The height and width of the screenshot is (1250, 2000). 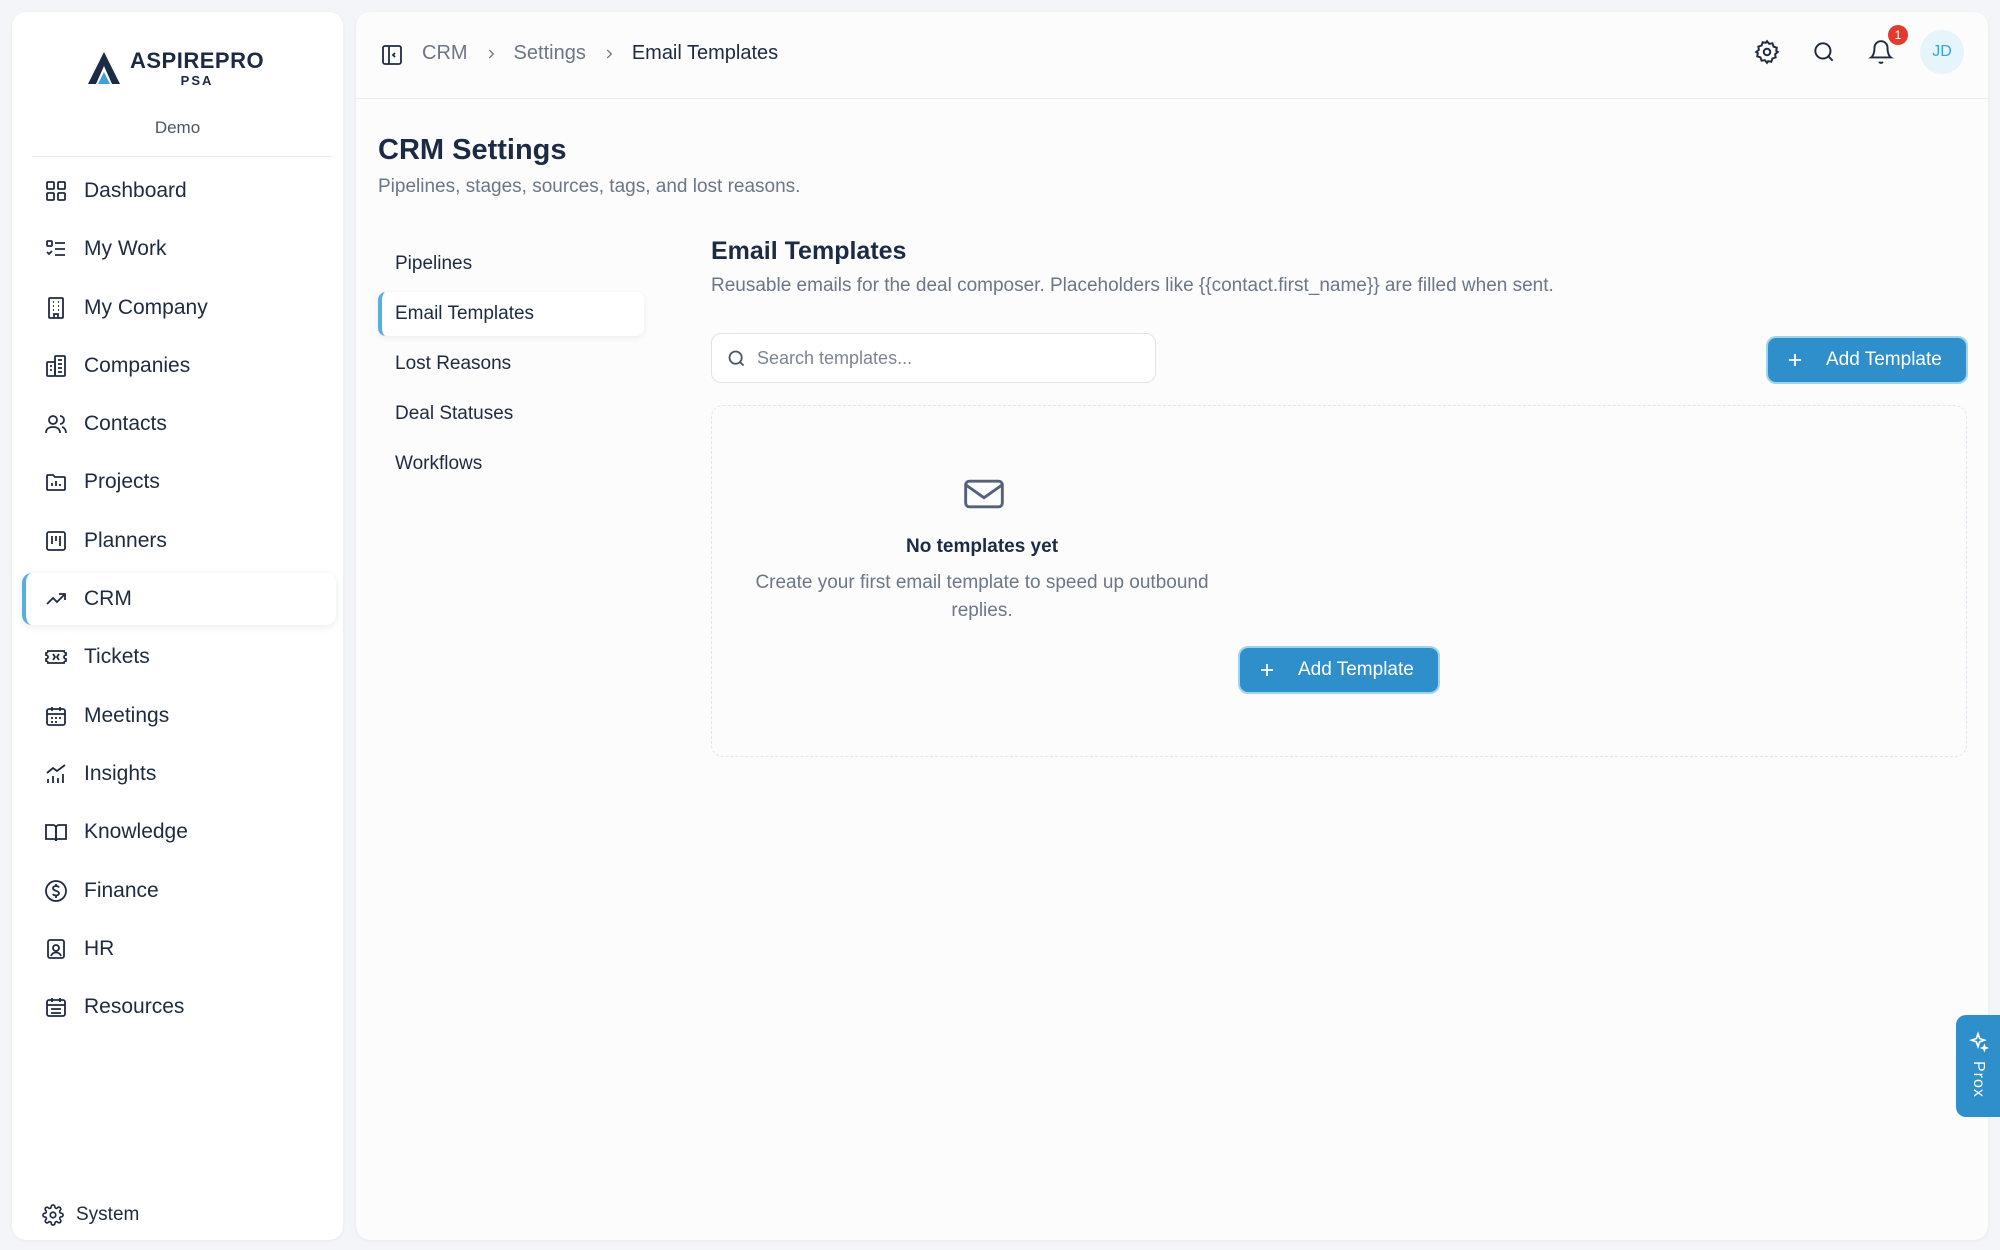 I want to click on logo: ASPIREPRO PSA, so click(x=174, y=68).